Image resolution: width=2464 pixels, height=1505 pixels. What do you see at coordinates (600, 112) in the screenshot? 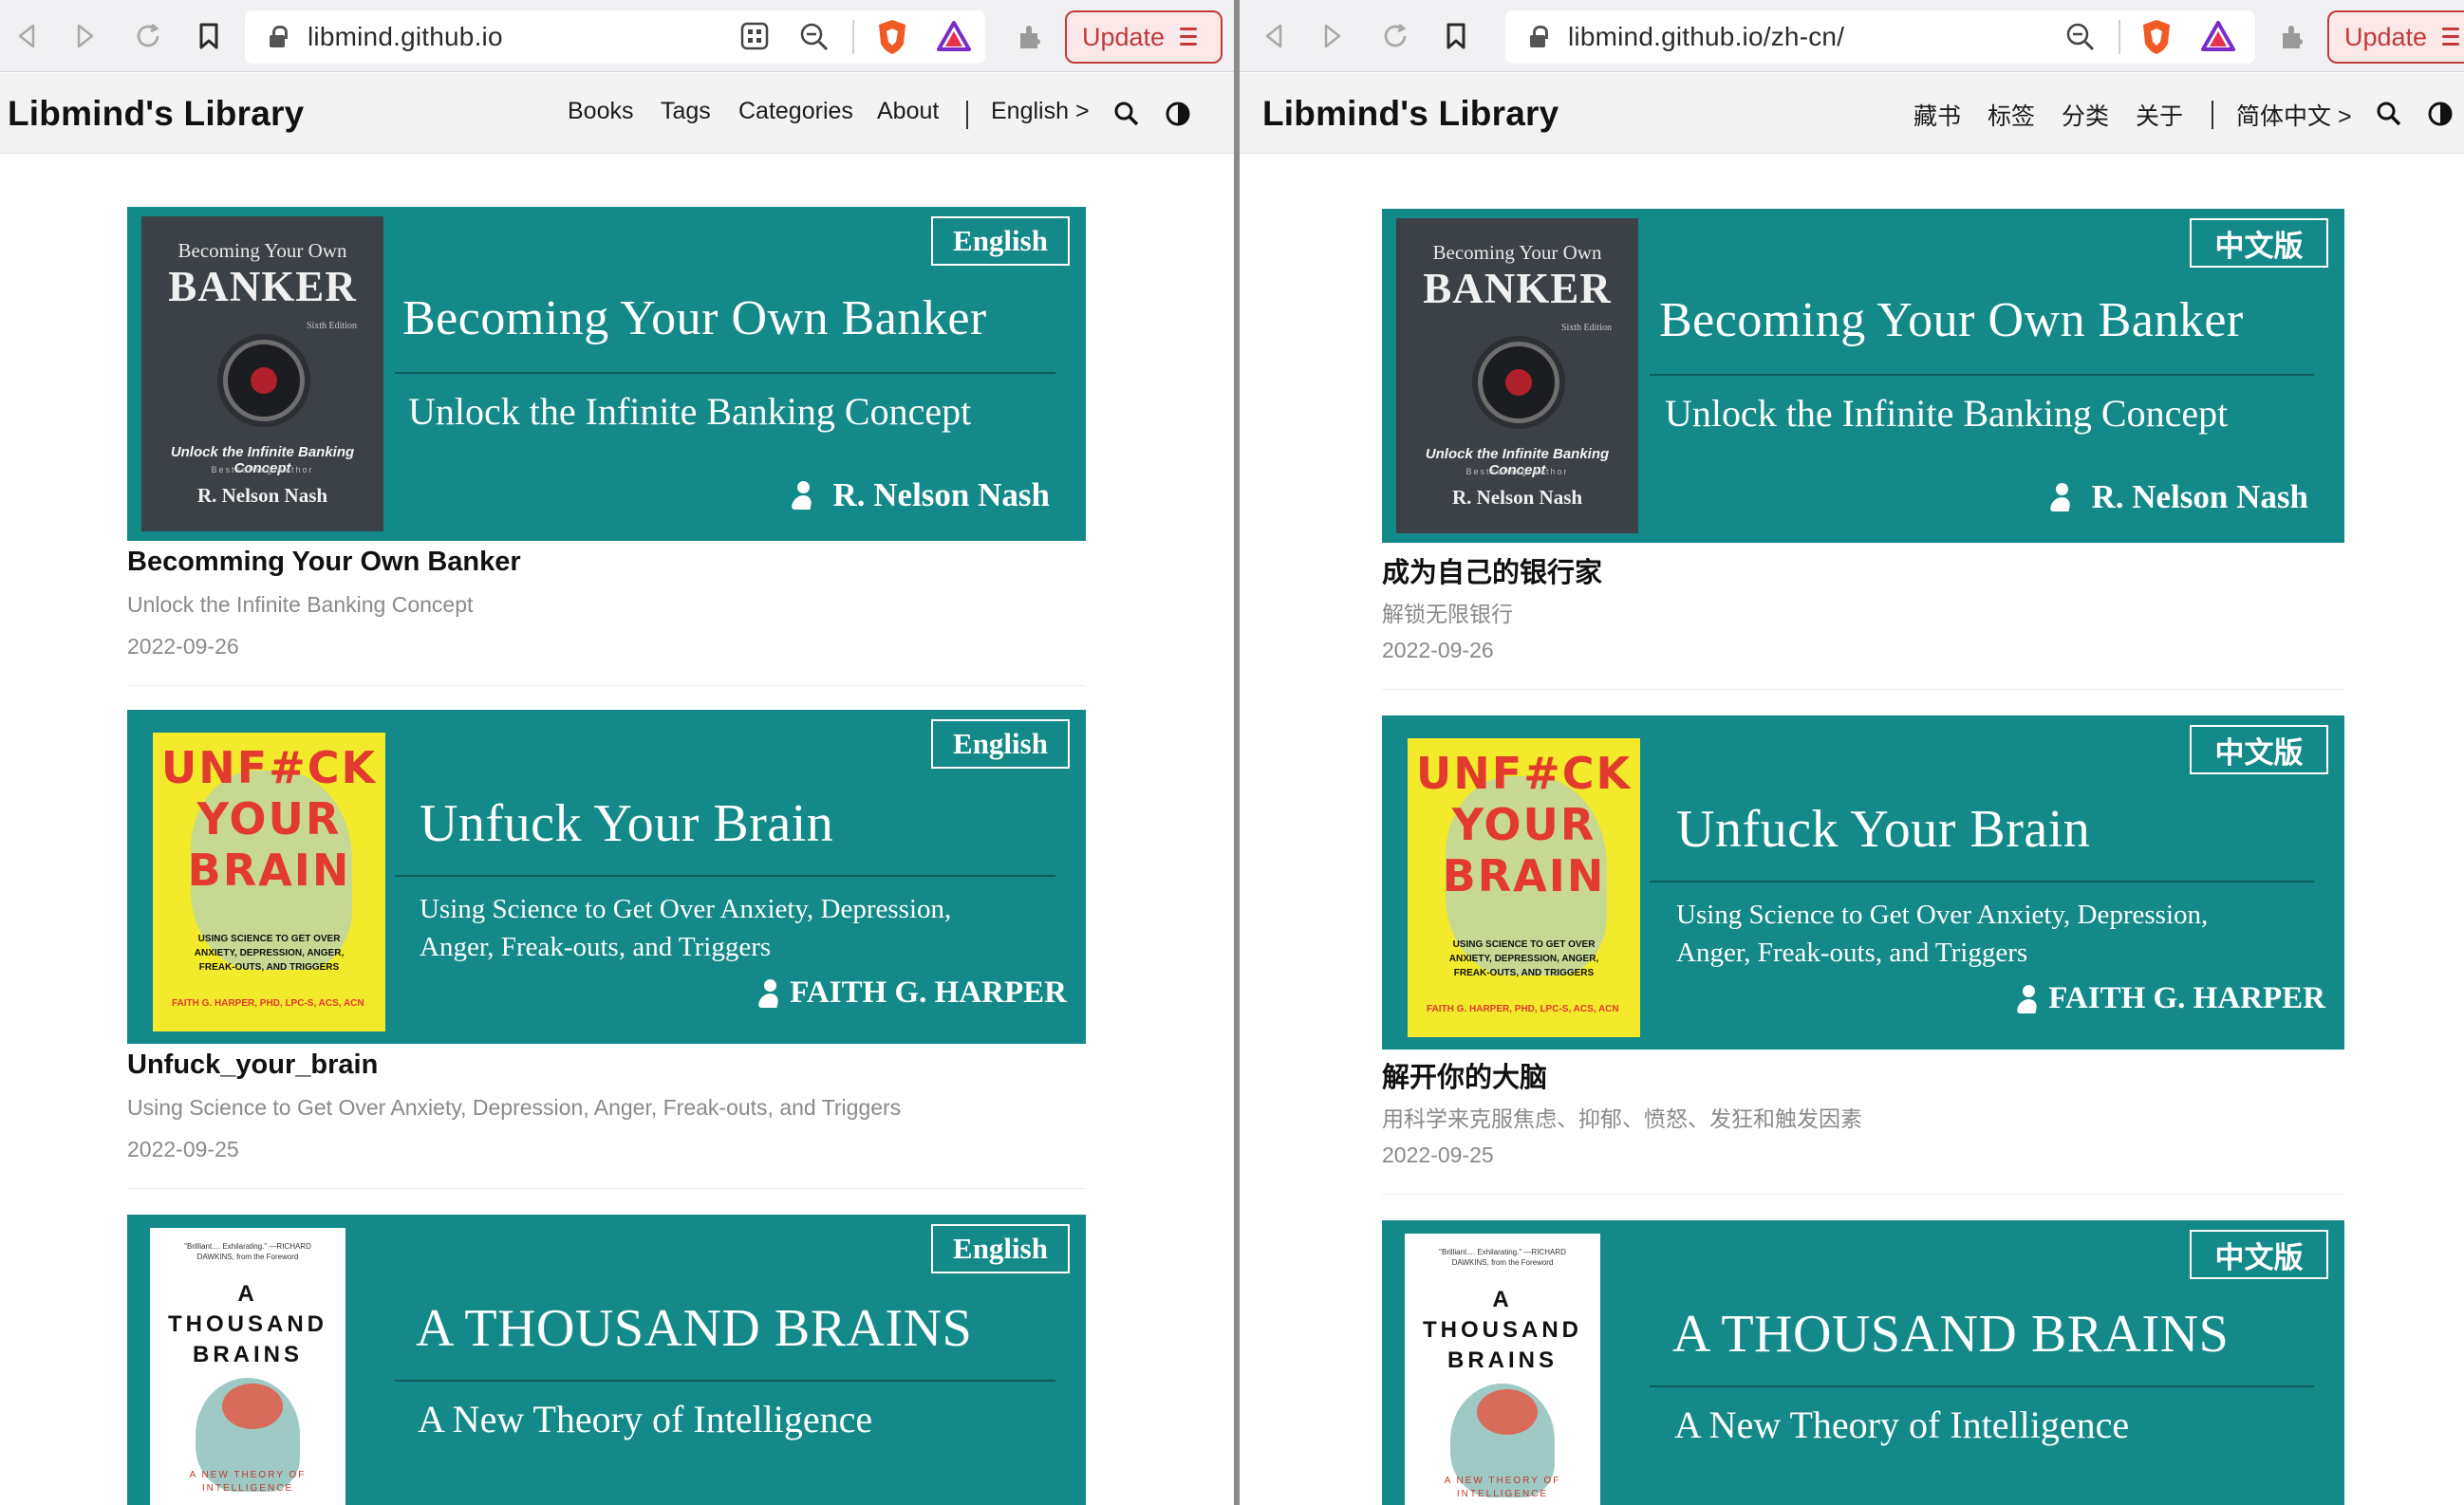
I see `nav-books: Books` at bounding box center [600, 112].